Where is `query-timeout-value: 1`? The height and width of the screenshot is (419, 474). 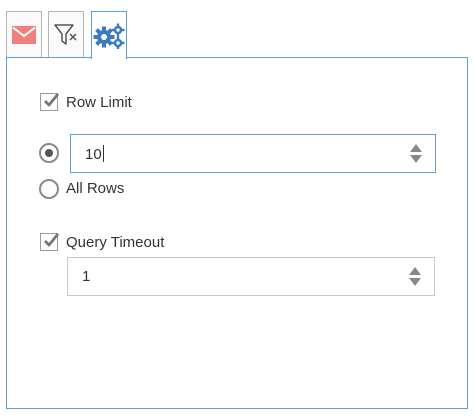 query-timeout-value: 1 is located at coordinates (234, 276).